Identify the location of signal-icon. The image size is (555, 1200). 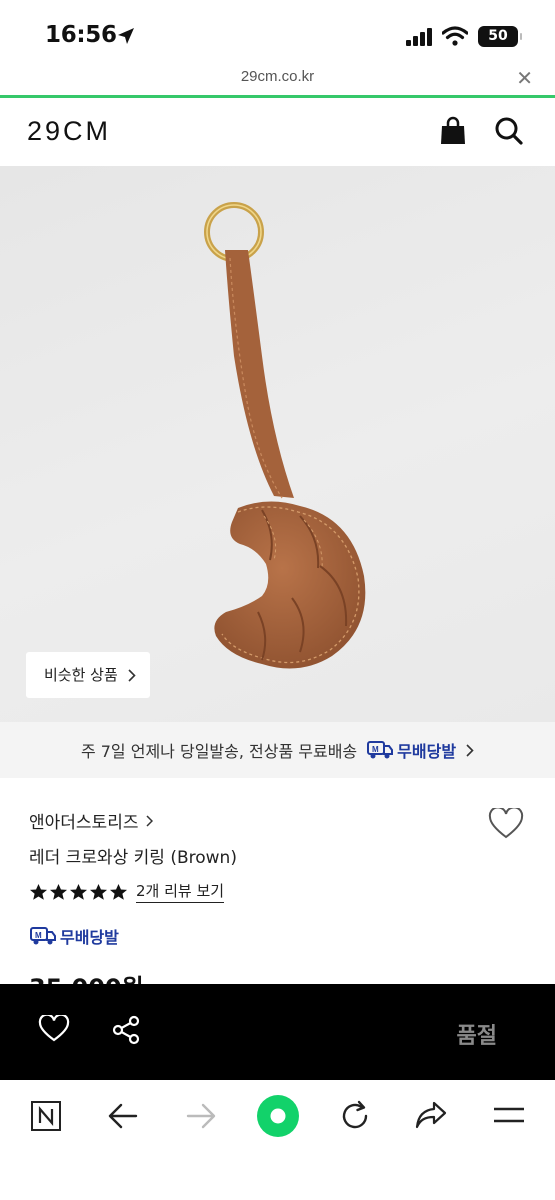
(419, 37).